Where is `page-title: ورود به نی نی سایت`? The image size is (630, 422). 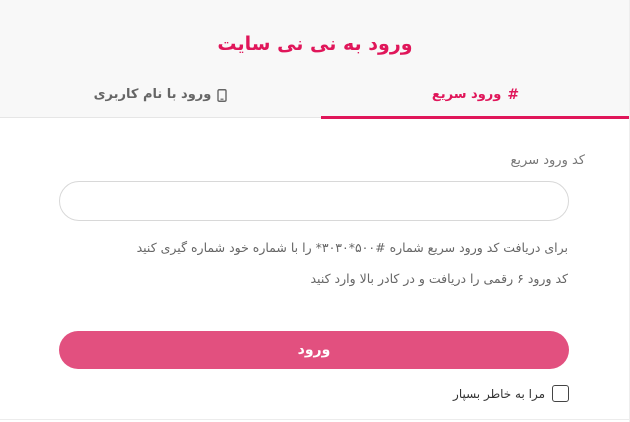 page-title: ورود به نی نی سایت is located at coordinates (315, 44).